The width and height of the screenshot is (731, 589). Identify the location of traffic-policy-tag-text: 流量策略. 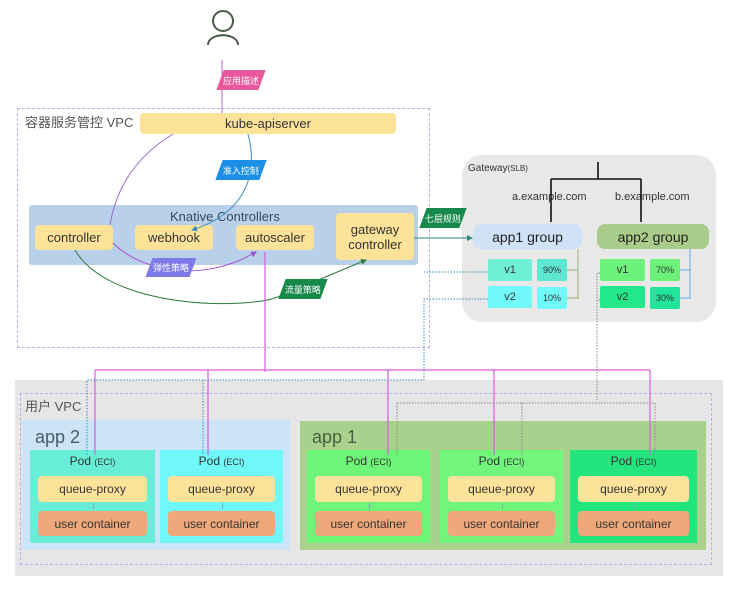
(302, 289).